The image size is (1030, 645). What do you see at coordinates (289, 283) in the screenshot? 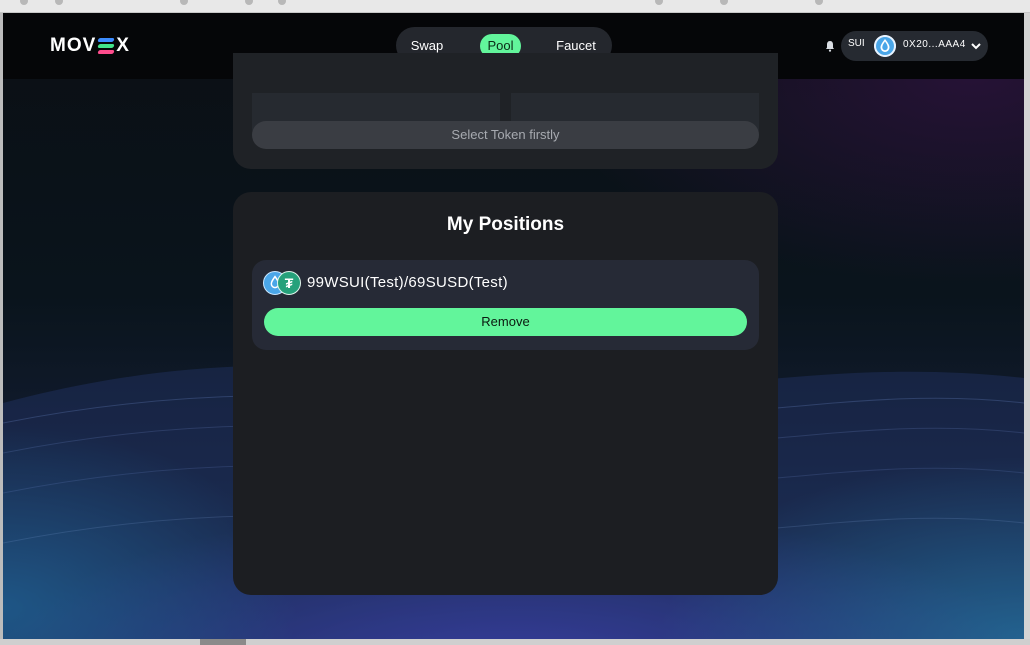
I see `tether-token-icon: ₮` at bounding box center [289, 283].